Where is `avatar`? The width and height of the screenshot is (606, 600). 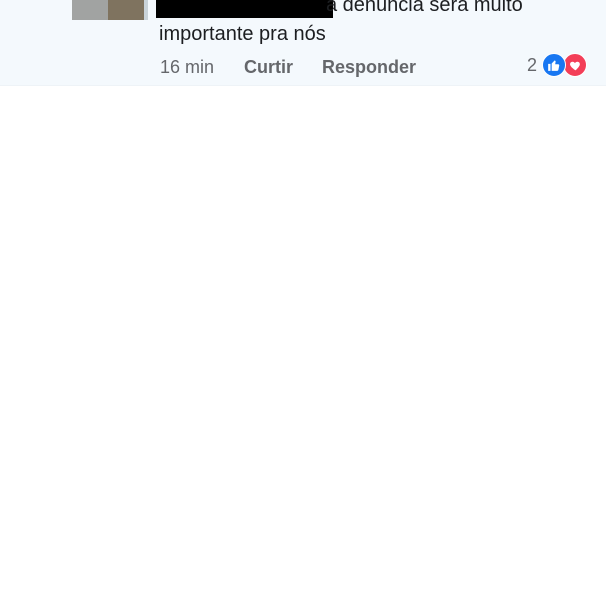 avatar is located at coordinates (110, 10).